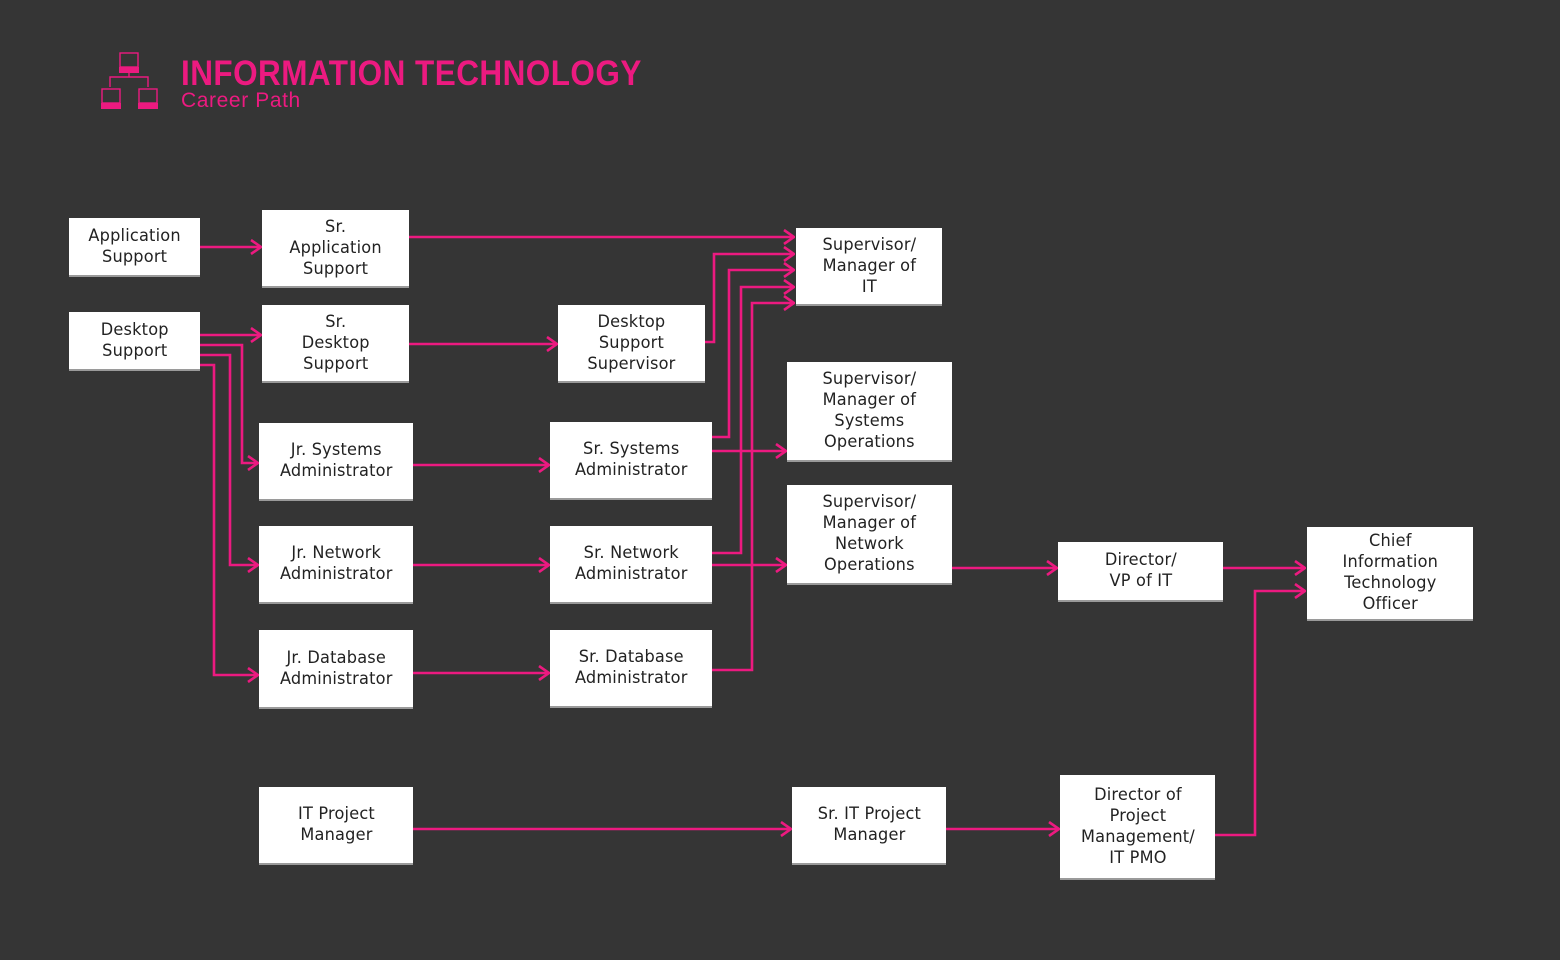  I want to click on node-label: Sr. Desktop Support, so click(335, 342).